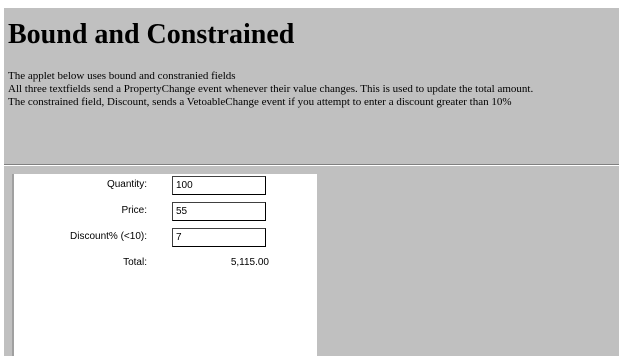 This screenshot has width=619, height=356. What do you see at coordinates (151, 34) in the screenshot?
I see `page-title: Bound and Constrained` at bounding box center [151, 34].